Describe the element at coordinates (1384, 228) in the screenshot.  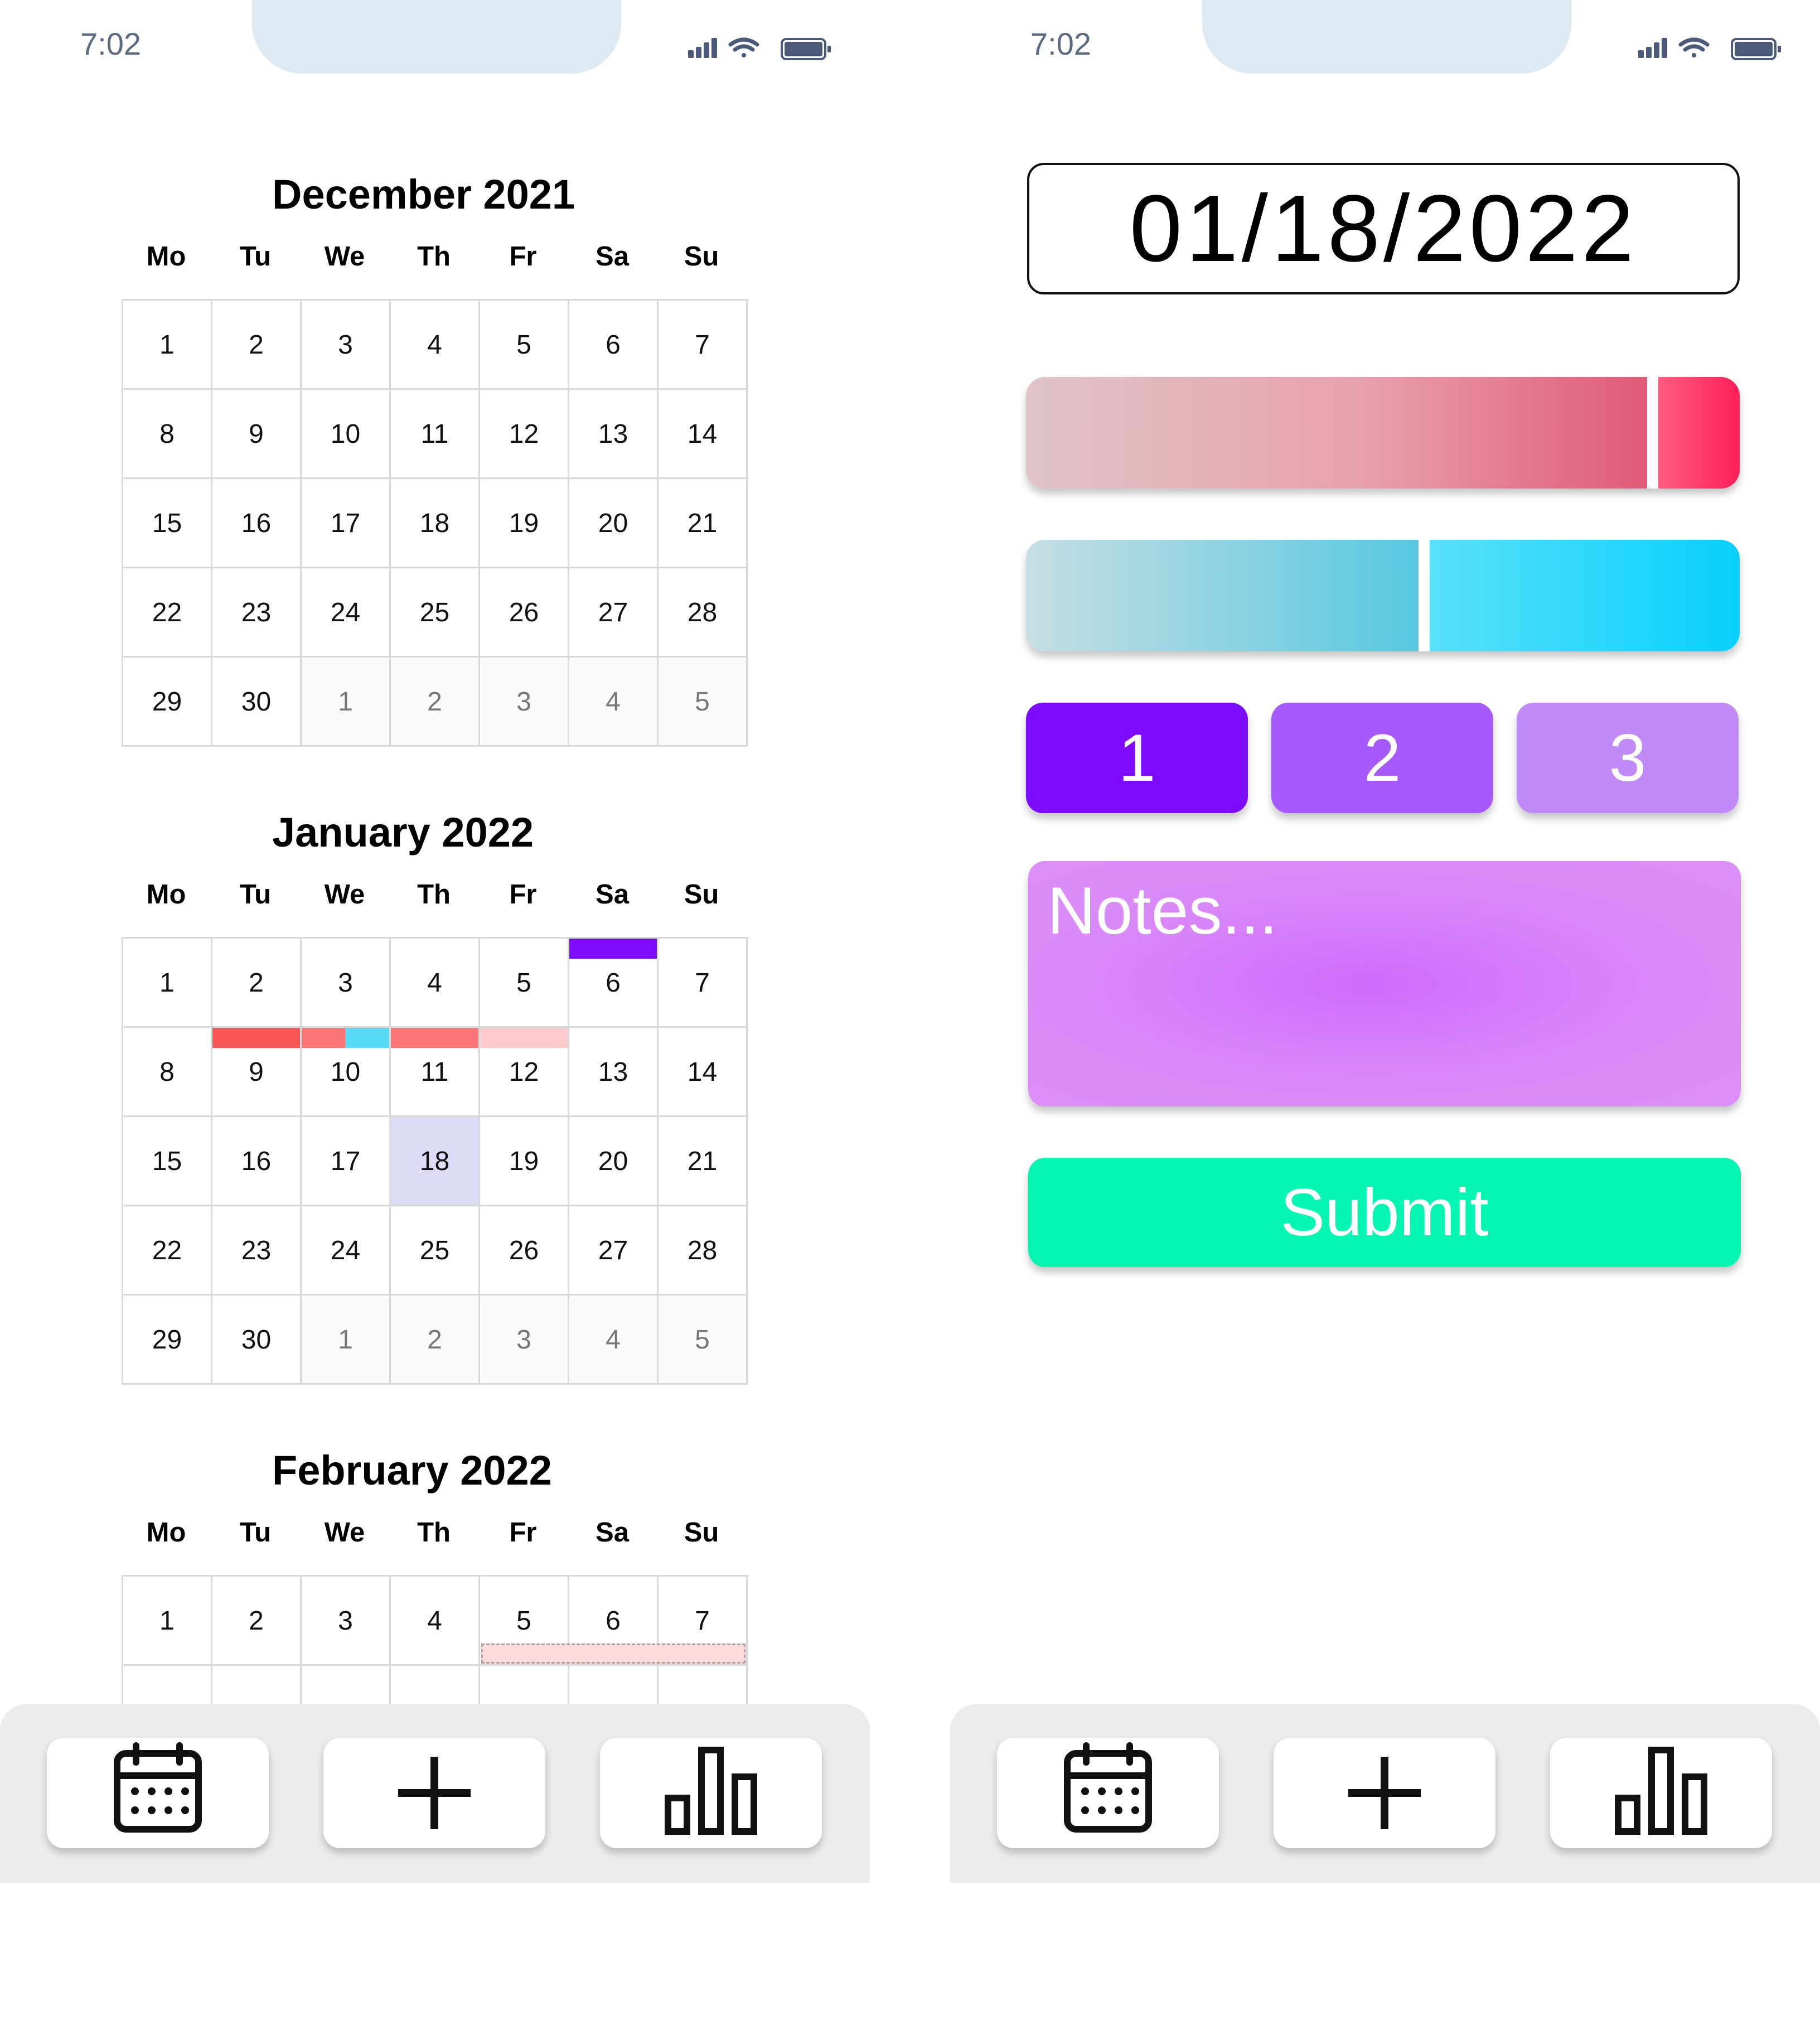
I see `date-field: 01/18/2022` at that location.